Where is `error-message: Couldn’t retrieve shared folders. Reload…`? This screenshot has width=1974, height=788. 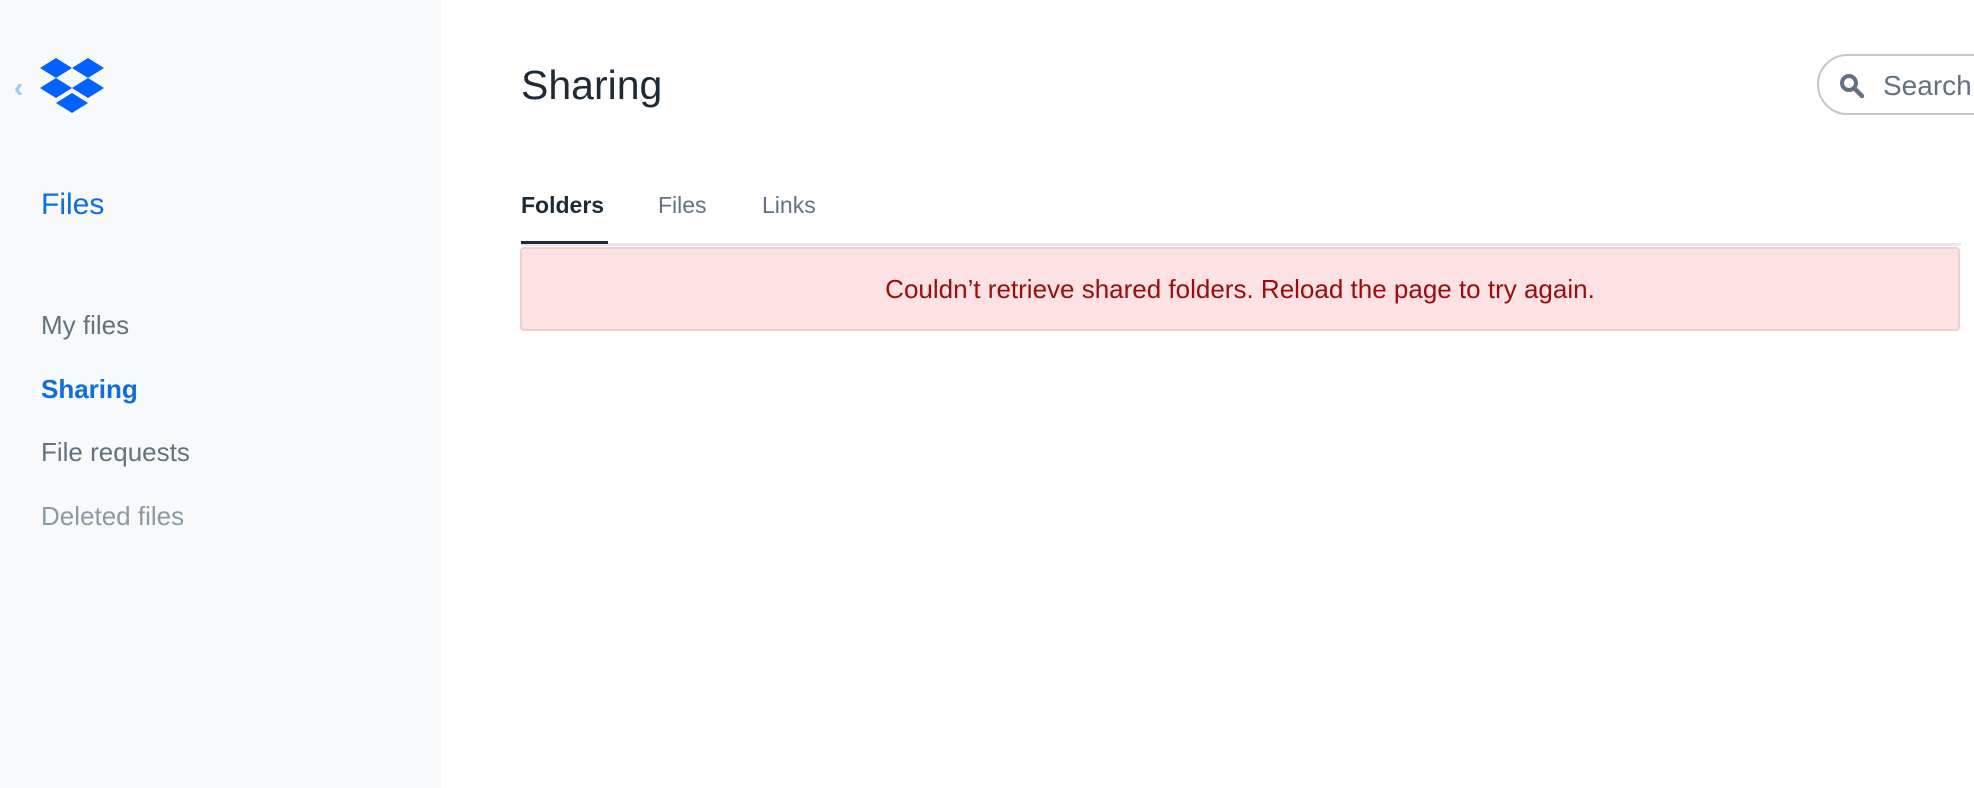
error-message: Couldn’t retrieve shared folders. Reload… is located at coordinates (1240, 288).